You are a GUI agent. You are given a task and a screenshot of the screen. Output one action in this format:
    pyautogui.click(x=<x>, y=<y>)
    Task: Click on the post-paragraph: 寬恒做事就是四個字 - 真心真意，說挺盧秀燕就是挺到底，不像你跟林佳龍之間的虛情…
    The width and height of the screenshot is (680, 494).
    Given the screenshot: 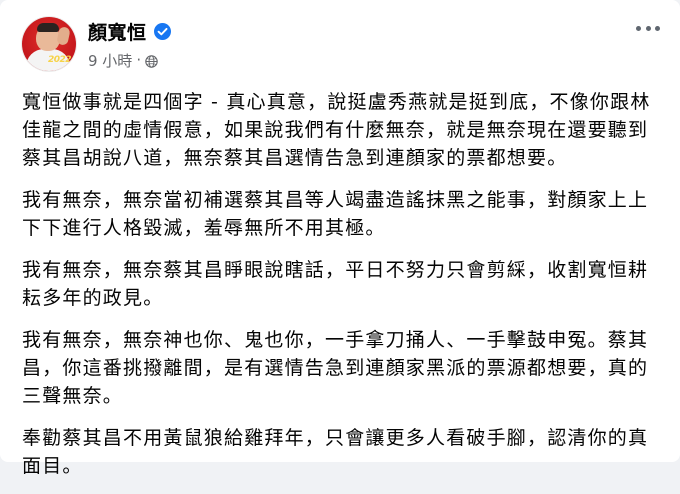 What is the action you would take?
    pyautogui.click(x=336, y=130)
    